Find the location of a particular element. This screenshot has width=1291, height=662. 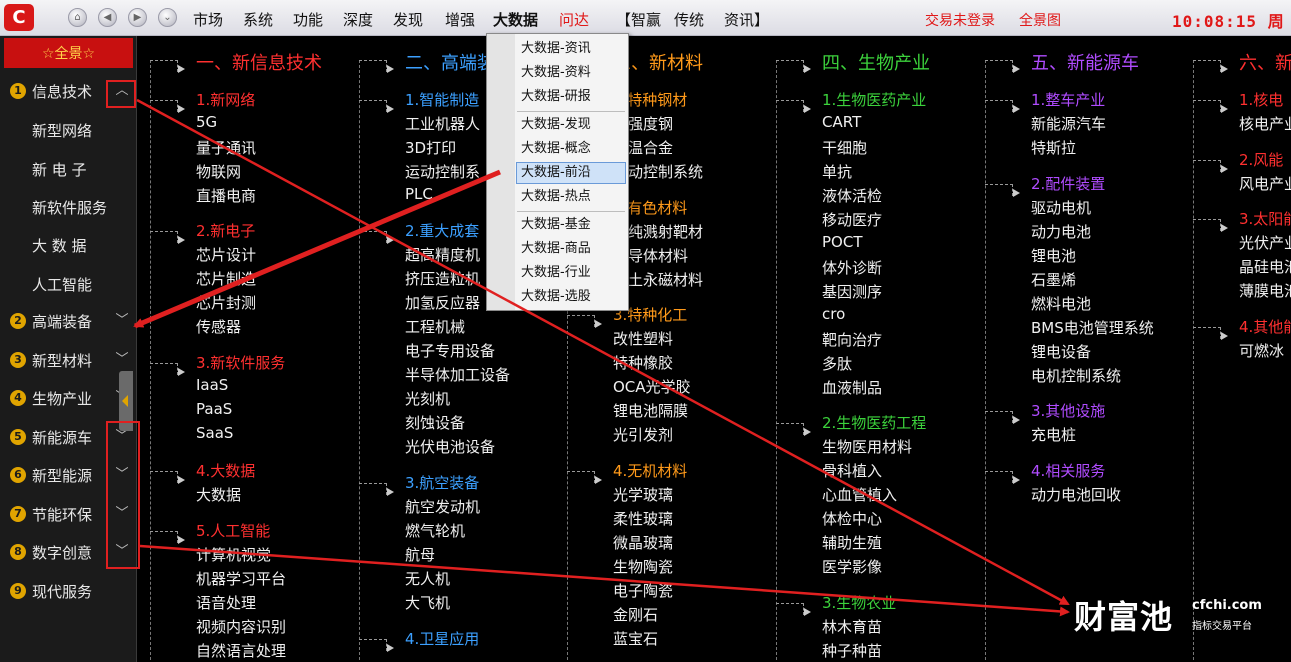

watermark-site: cfchi.com is located at coordinates (1227, 605).